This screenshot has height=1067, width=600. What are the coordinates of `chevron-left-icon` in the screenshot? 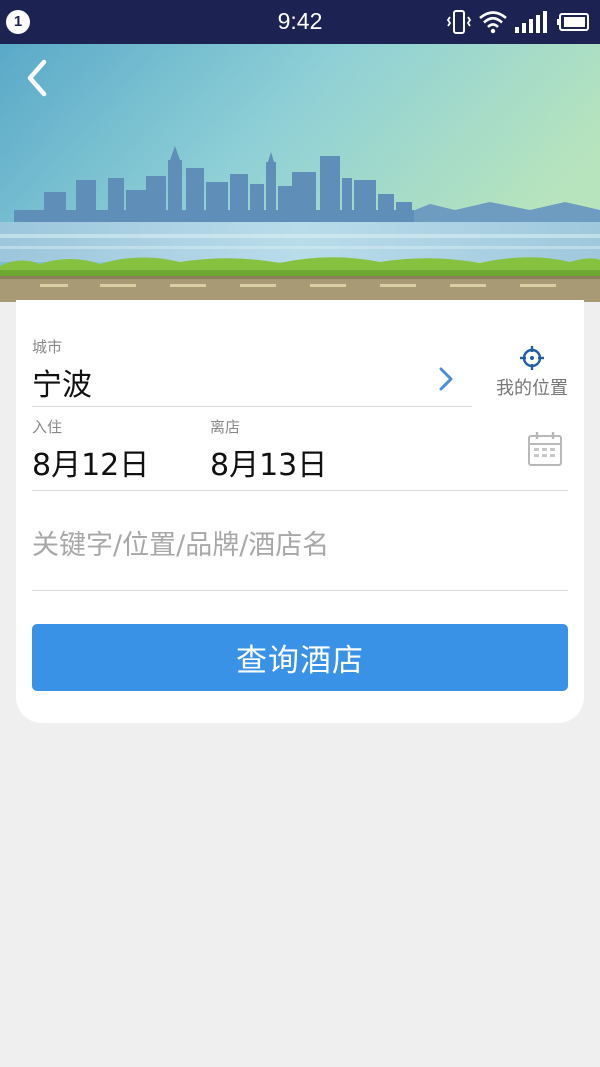 It's located at (37, 78).